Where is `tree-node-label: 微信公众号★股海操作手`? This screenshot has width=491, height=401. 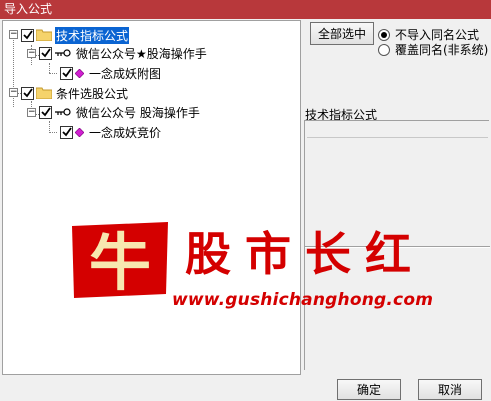
tree-node-label: 微信公众号★股海操作手 is located at coordinates (141, 53).